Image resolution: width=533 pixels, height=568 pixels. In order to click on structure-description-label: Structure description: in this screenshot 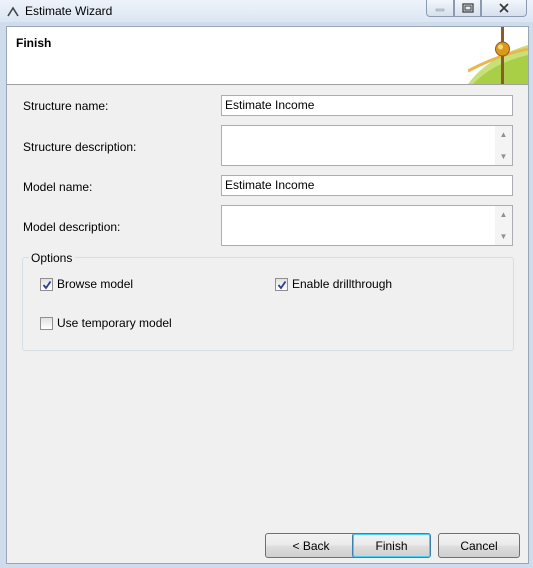, I will do `click(80, 147)`.